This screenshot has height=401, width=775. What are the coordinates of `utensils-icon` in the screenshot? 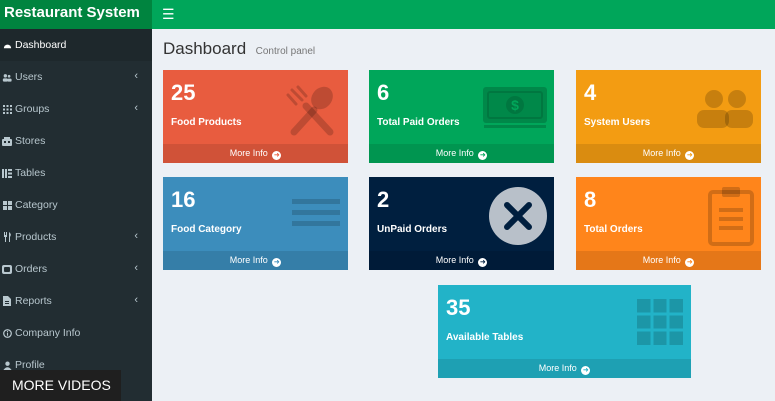 It's located at (312, 114).